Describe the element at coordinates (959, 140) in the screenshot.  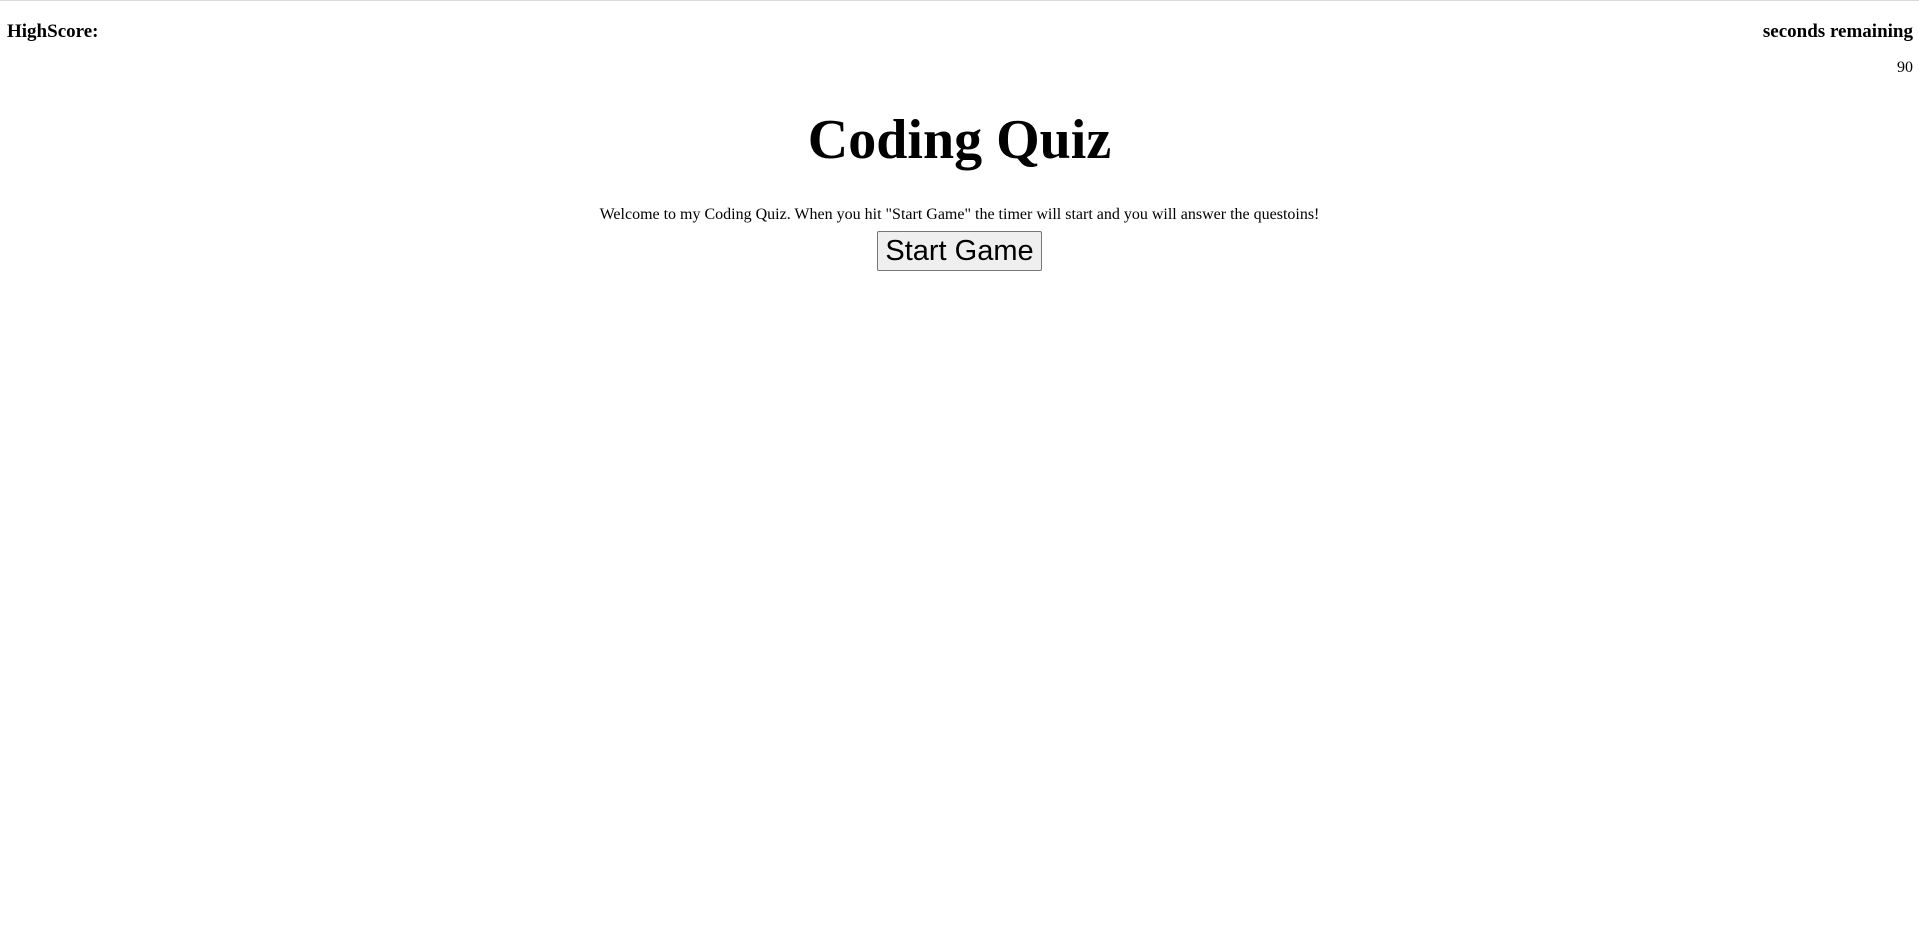
I see `page-title: Coding Quiz` at that location.